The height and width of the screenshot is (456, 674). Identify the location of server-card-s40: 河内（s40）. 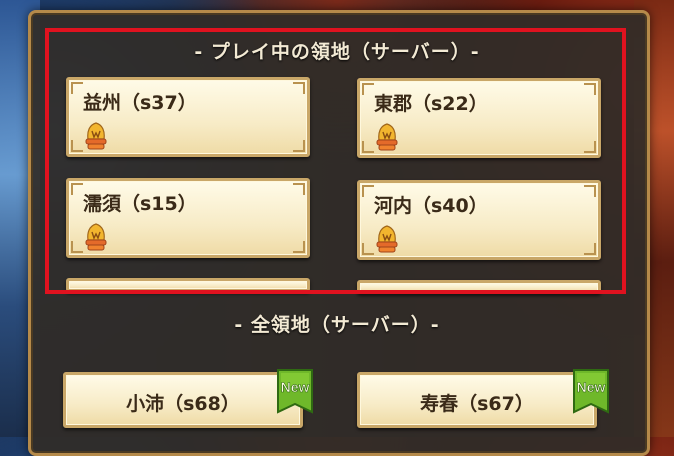
(479, 220).